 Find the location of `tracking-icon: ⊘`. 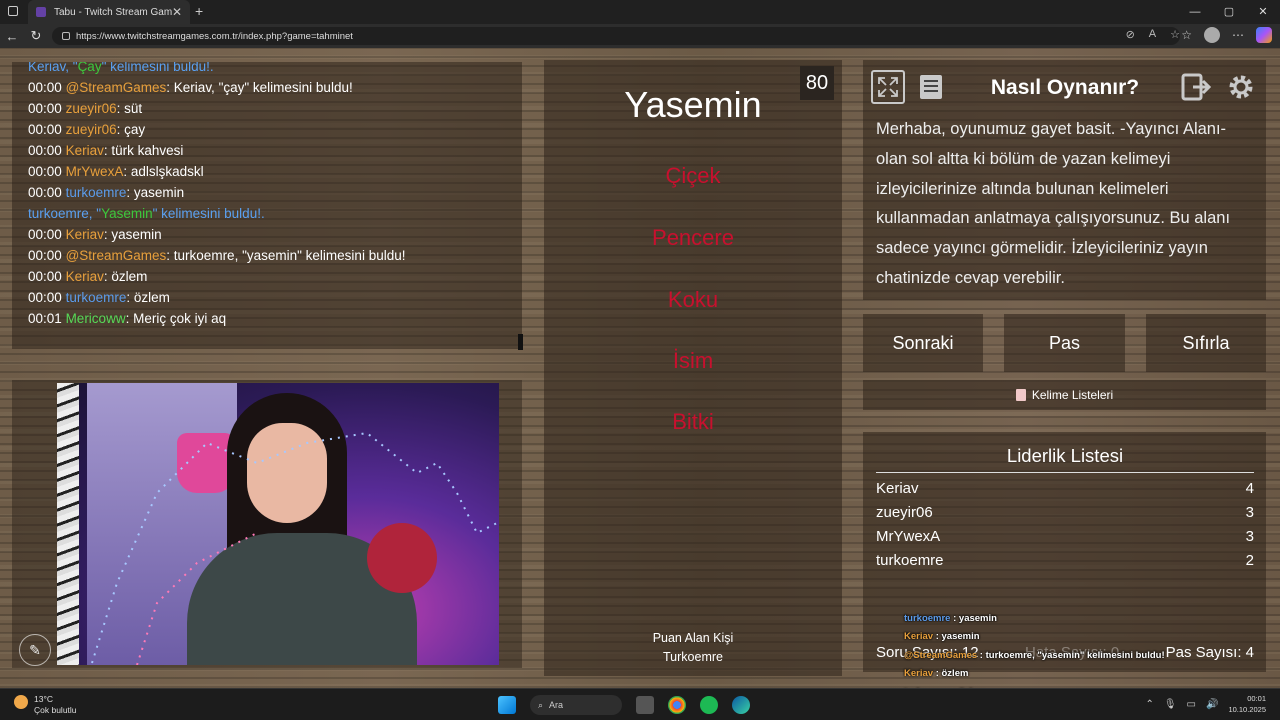

tracking-icon: ⊘ is located at coordinates (1130, 34).